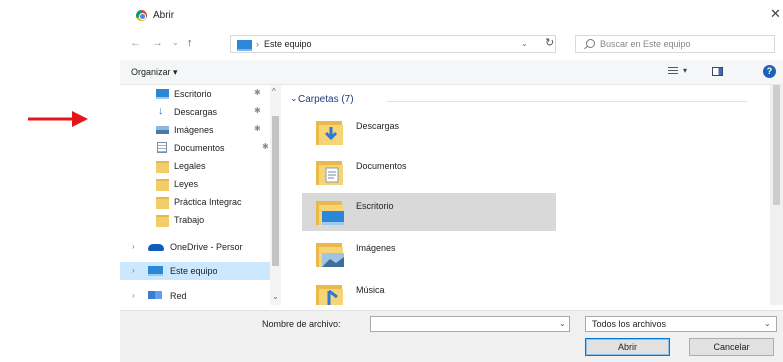 The width and height of the screenshot is (783, 362). What do you see at coordinates (470, 324) in the screenshot?
I see `filename-input: ⌄` at bounding box center [470, 324].